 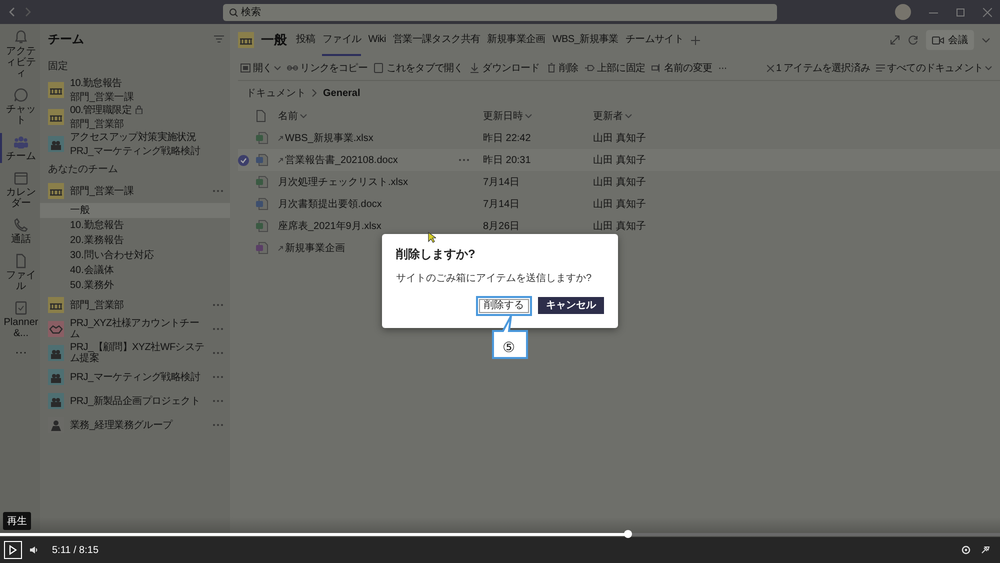 I want to click on modified-date: 昨日 20:31, so click(x=507, y=160).